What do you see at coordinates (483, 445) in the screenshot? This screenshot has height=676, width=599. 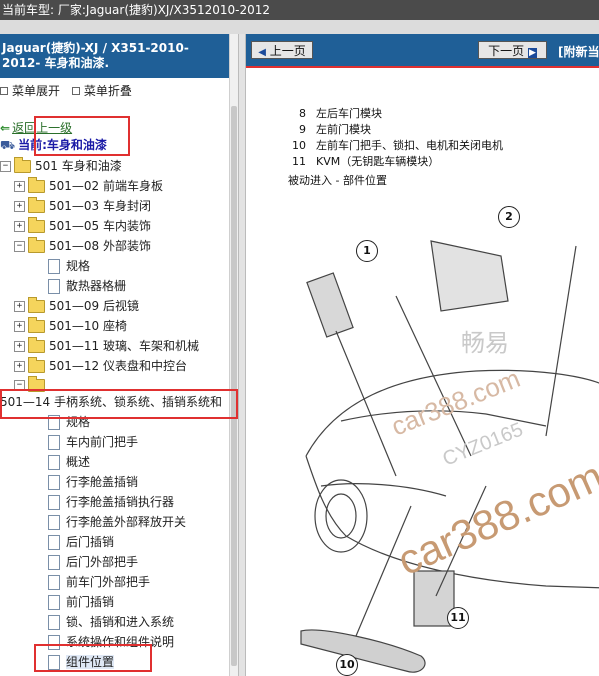 I see `watermark-id: CYZ0165` at bounding box center [483, 445].